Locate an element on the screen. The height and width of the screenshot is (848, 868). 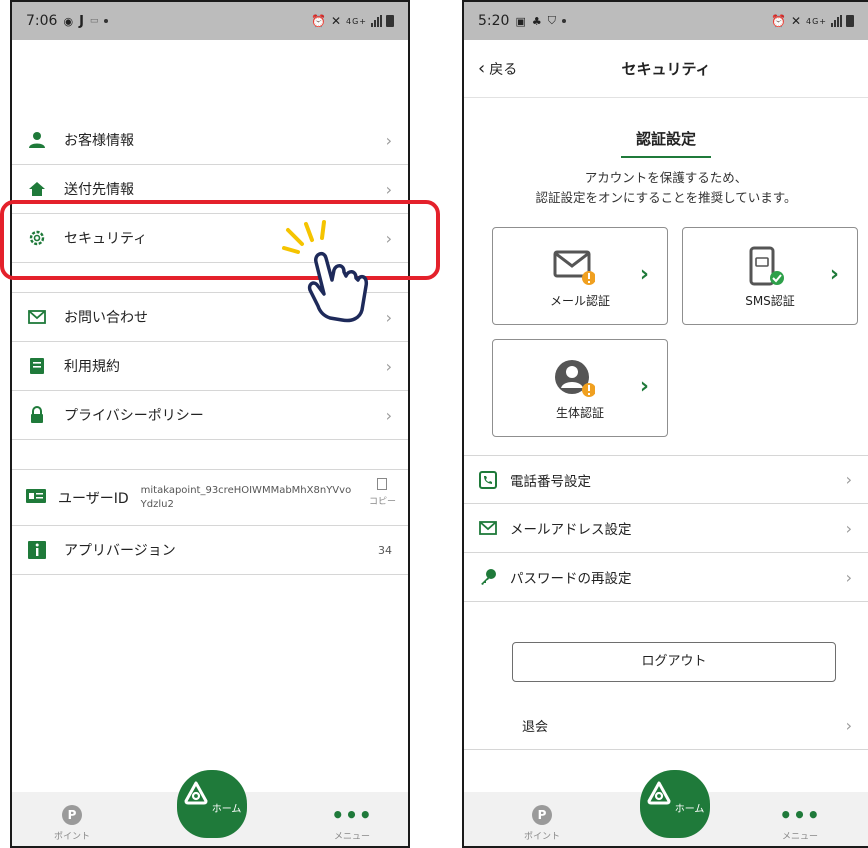
back-button: ‹ 戻る is located at coordinates (497, 68).